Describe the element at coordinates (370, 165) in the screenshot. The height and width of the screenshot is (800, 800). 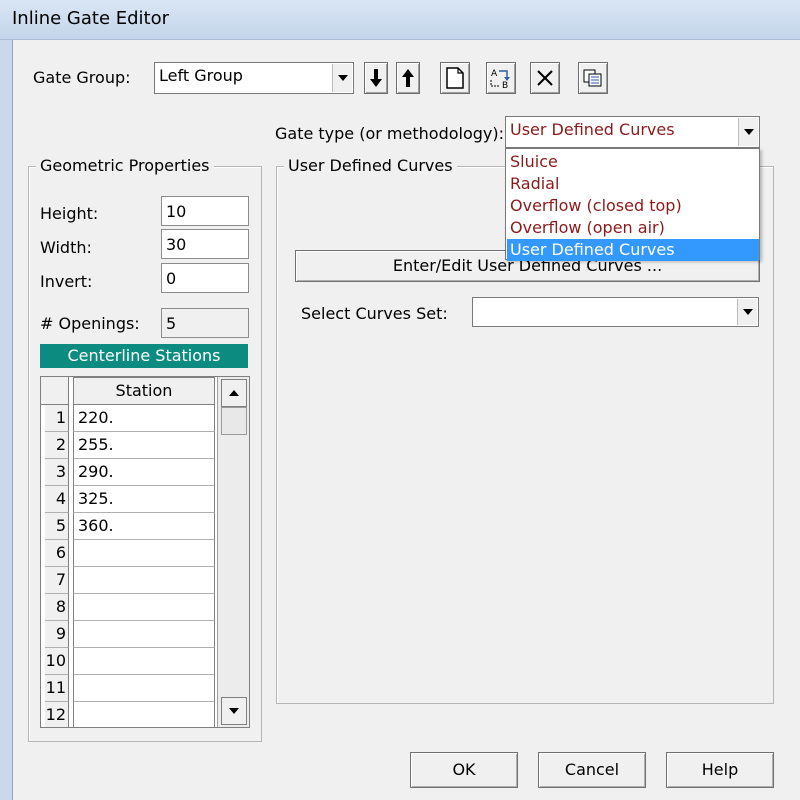
I see `user-defined-curves-title: User Defined Curves` at that location.